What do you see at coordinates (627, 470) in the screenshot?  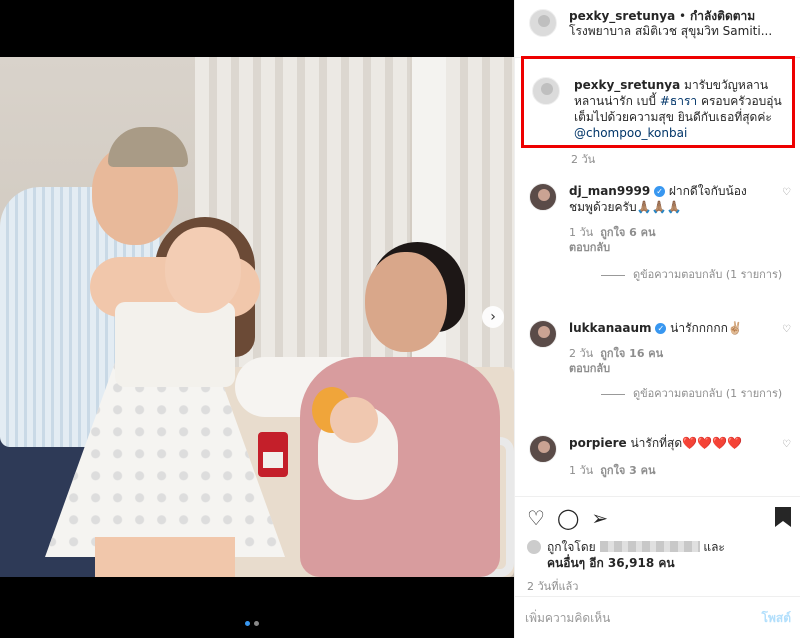 I see `comment-likes: ถูกใจ 3 คน` at bounding box center [627, 470].